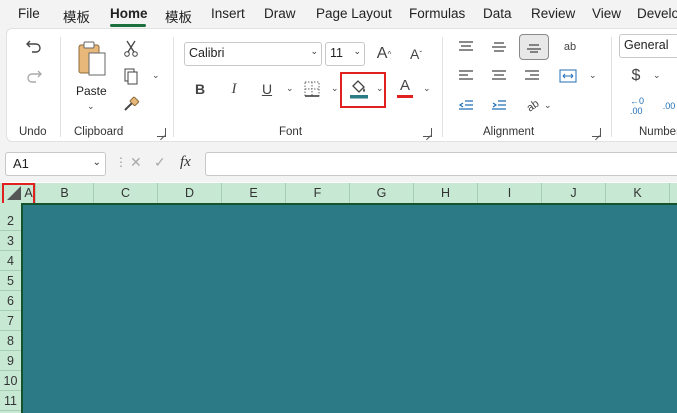 This screenshot has height=413, width=677. What do you see at coordinates (596, 132) in the screenshot?
I see `alignment-launcher-icon` at bounding box center [596, 132].